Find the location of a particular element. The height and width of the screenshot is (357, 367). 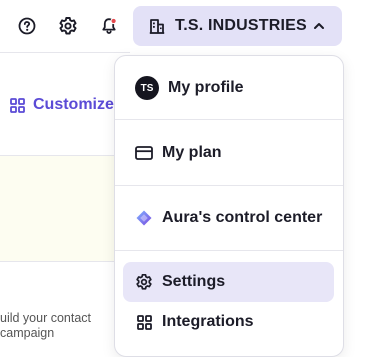

menu-item-label: Aura's control center is located at coordinates (242, 217).